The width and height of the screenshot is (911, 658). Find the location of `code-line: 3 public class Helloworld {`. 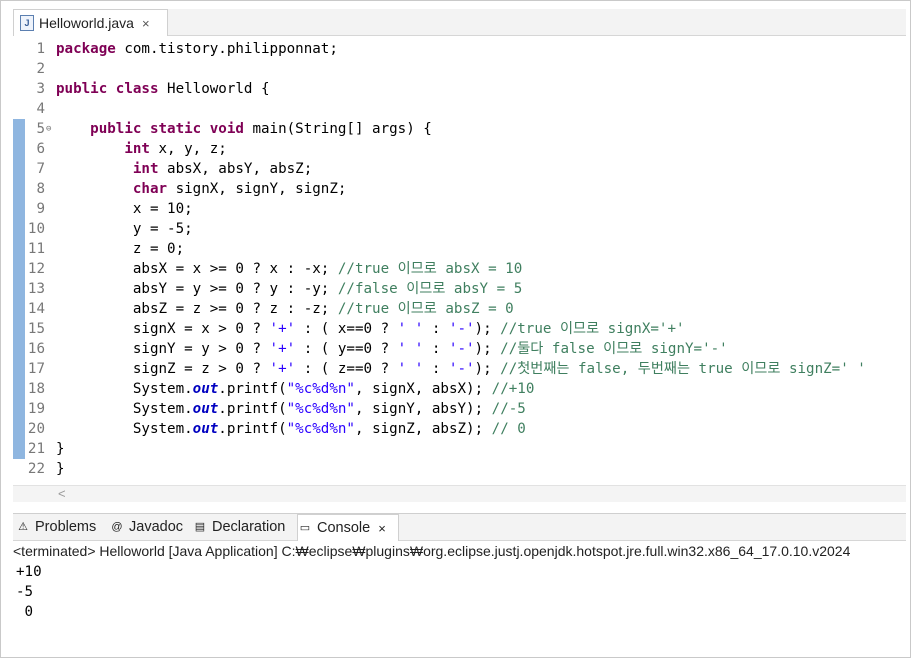

code-line: 3 public class Helloworld { is located at coordinates (459, 89).